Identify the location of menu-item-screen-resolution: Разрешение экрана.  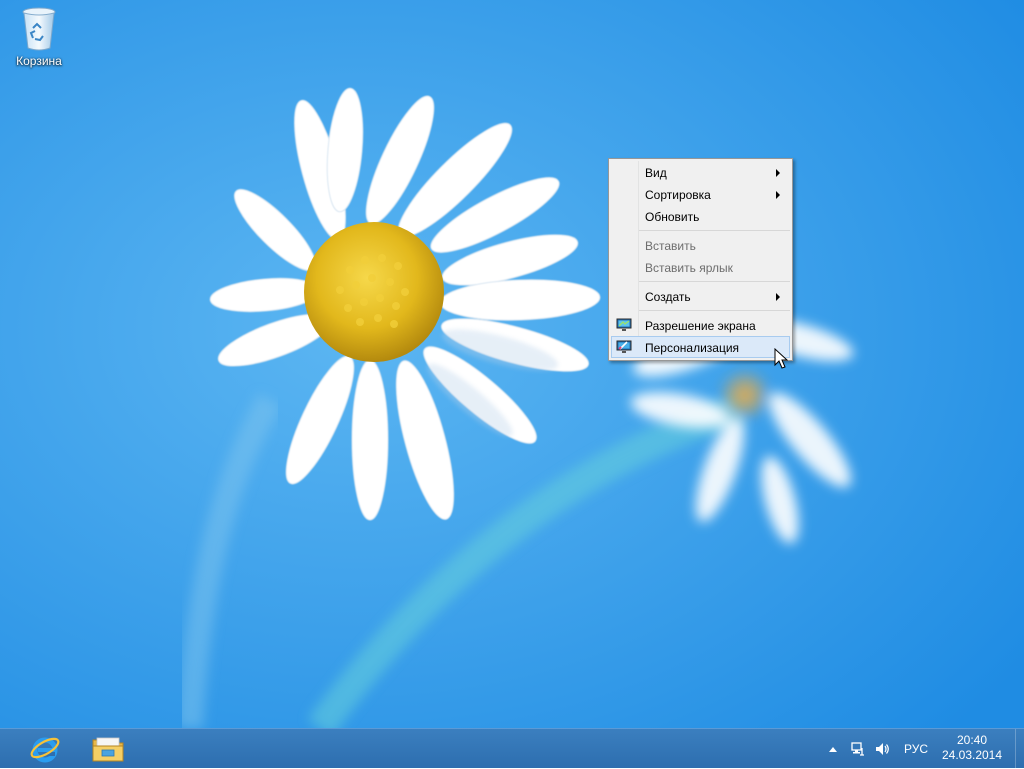
(700, 325).